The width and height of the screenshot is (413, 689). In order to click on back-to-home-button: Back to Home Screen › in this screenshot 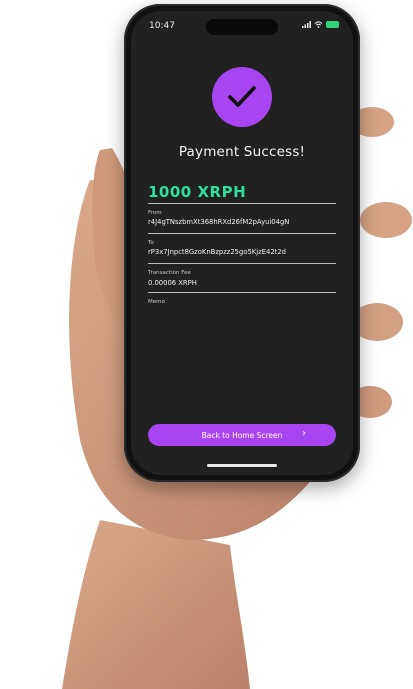, I will do `click(242, 435)`.